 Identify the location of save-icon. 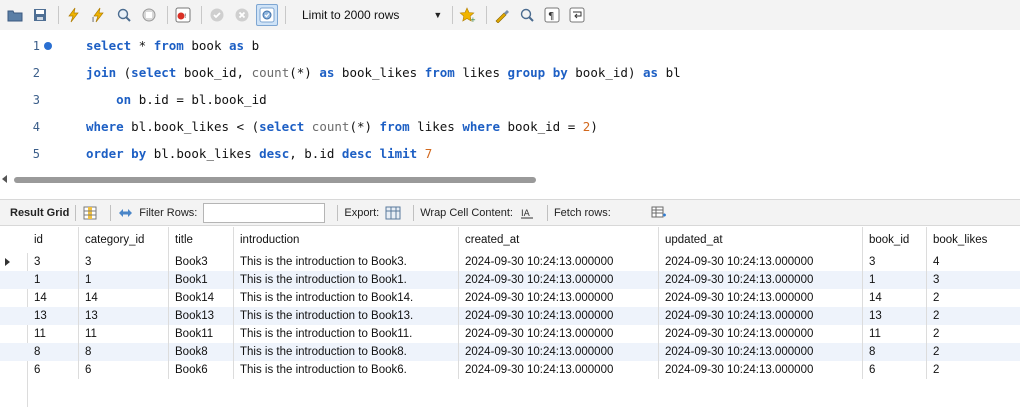
(40, 15).